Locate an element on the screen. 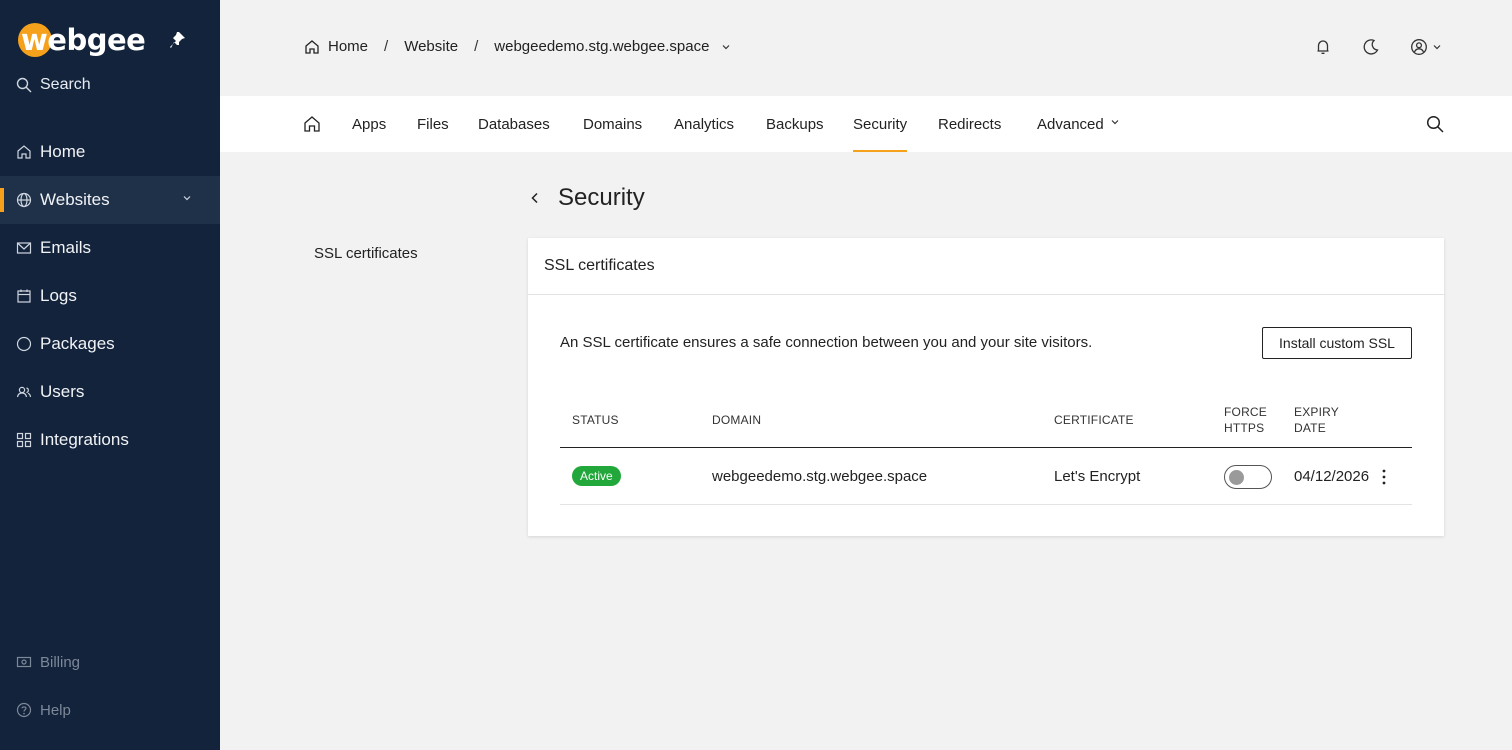  tab-advanced-label: Advanced is located at coordinates (1070, 124).